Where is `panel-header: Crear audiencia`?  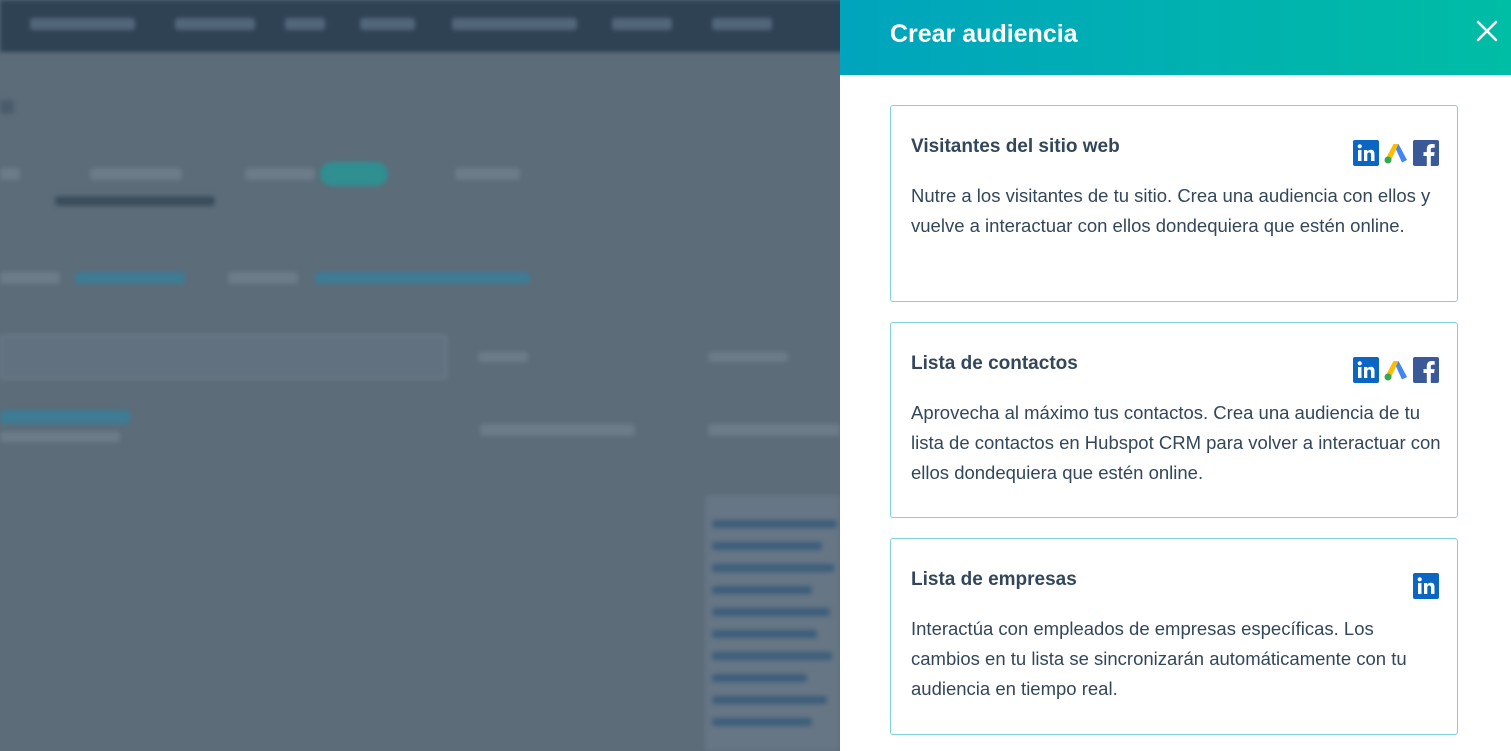 panel-header: Crear audiencia is located at coordinates (1175, 37).